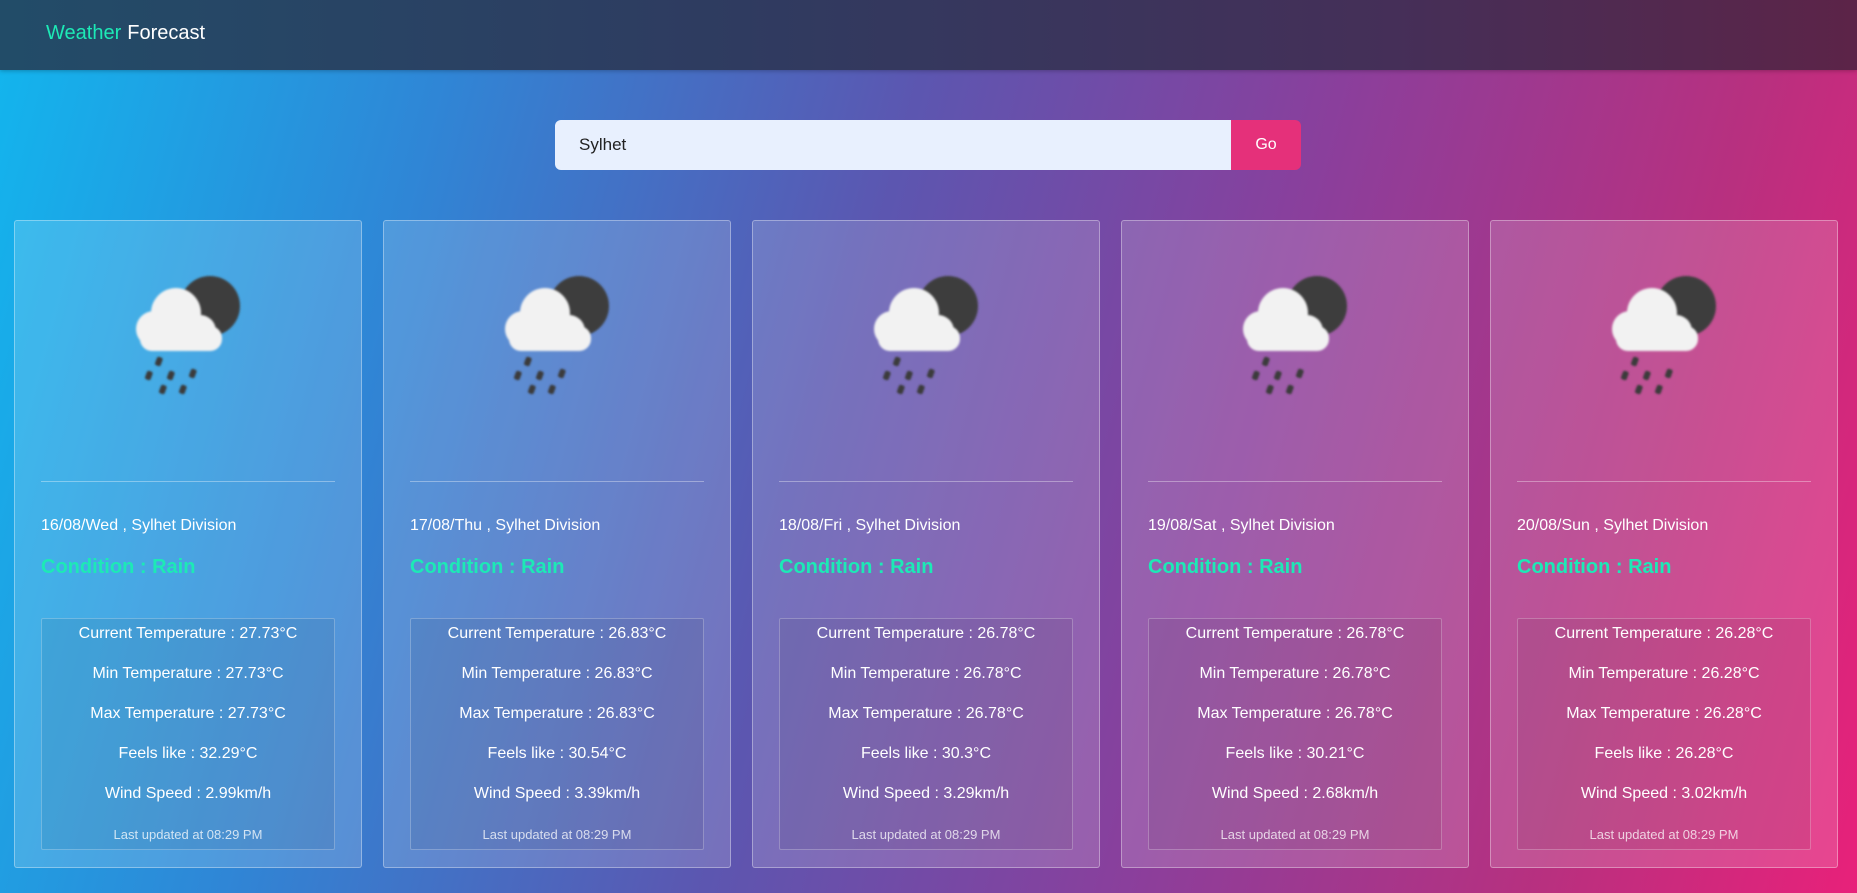  I want to click on wind-speed: Wind Speed : 2.99km/h, so click(188, 793).